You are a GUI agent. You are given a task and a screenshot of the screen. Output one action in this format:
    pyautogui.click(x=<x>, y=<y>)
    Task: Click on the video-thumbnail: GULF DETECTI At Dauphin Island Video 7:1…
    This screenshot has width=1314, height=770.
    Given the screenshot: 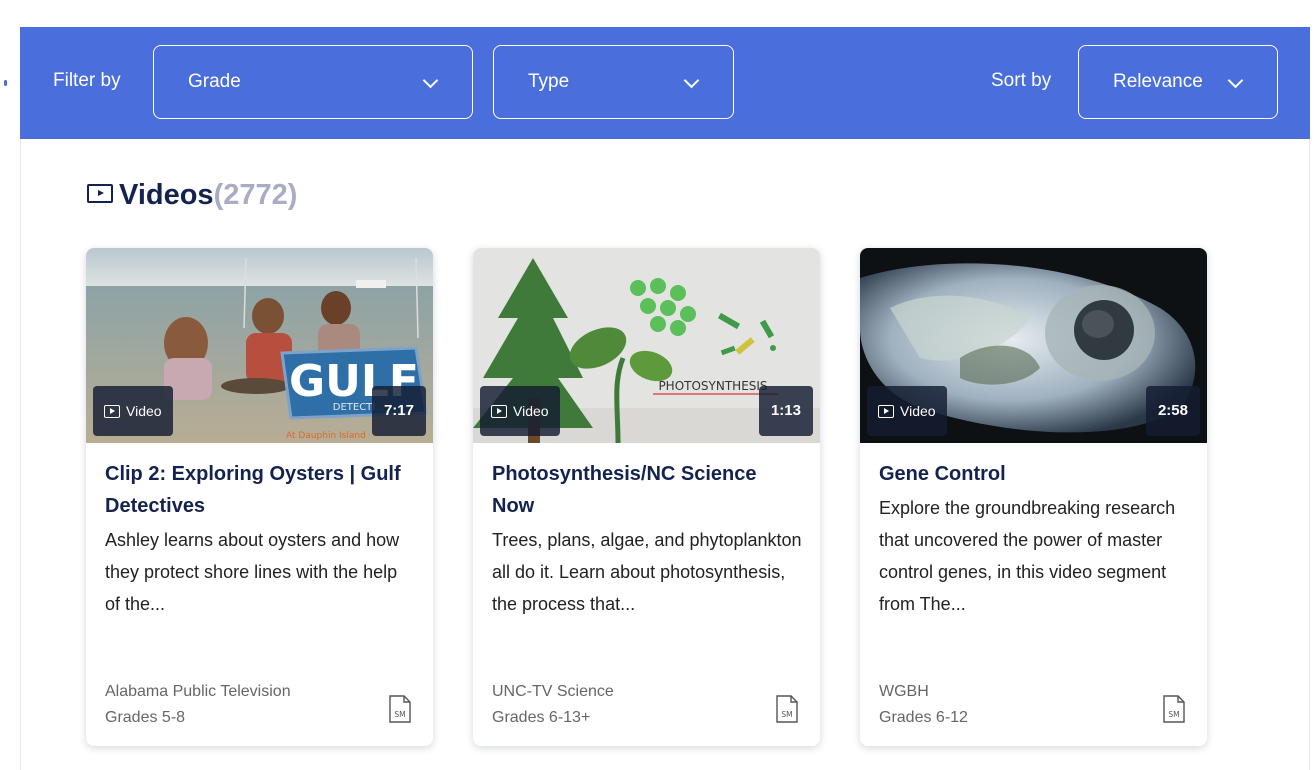 What is the action you would take?
    pyautogui.click(x=259, y=345)
    